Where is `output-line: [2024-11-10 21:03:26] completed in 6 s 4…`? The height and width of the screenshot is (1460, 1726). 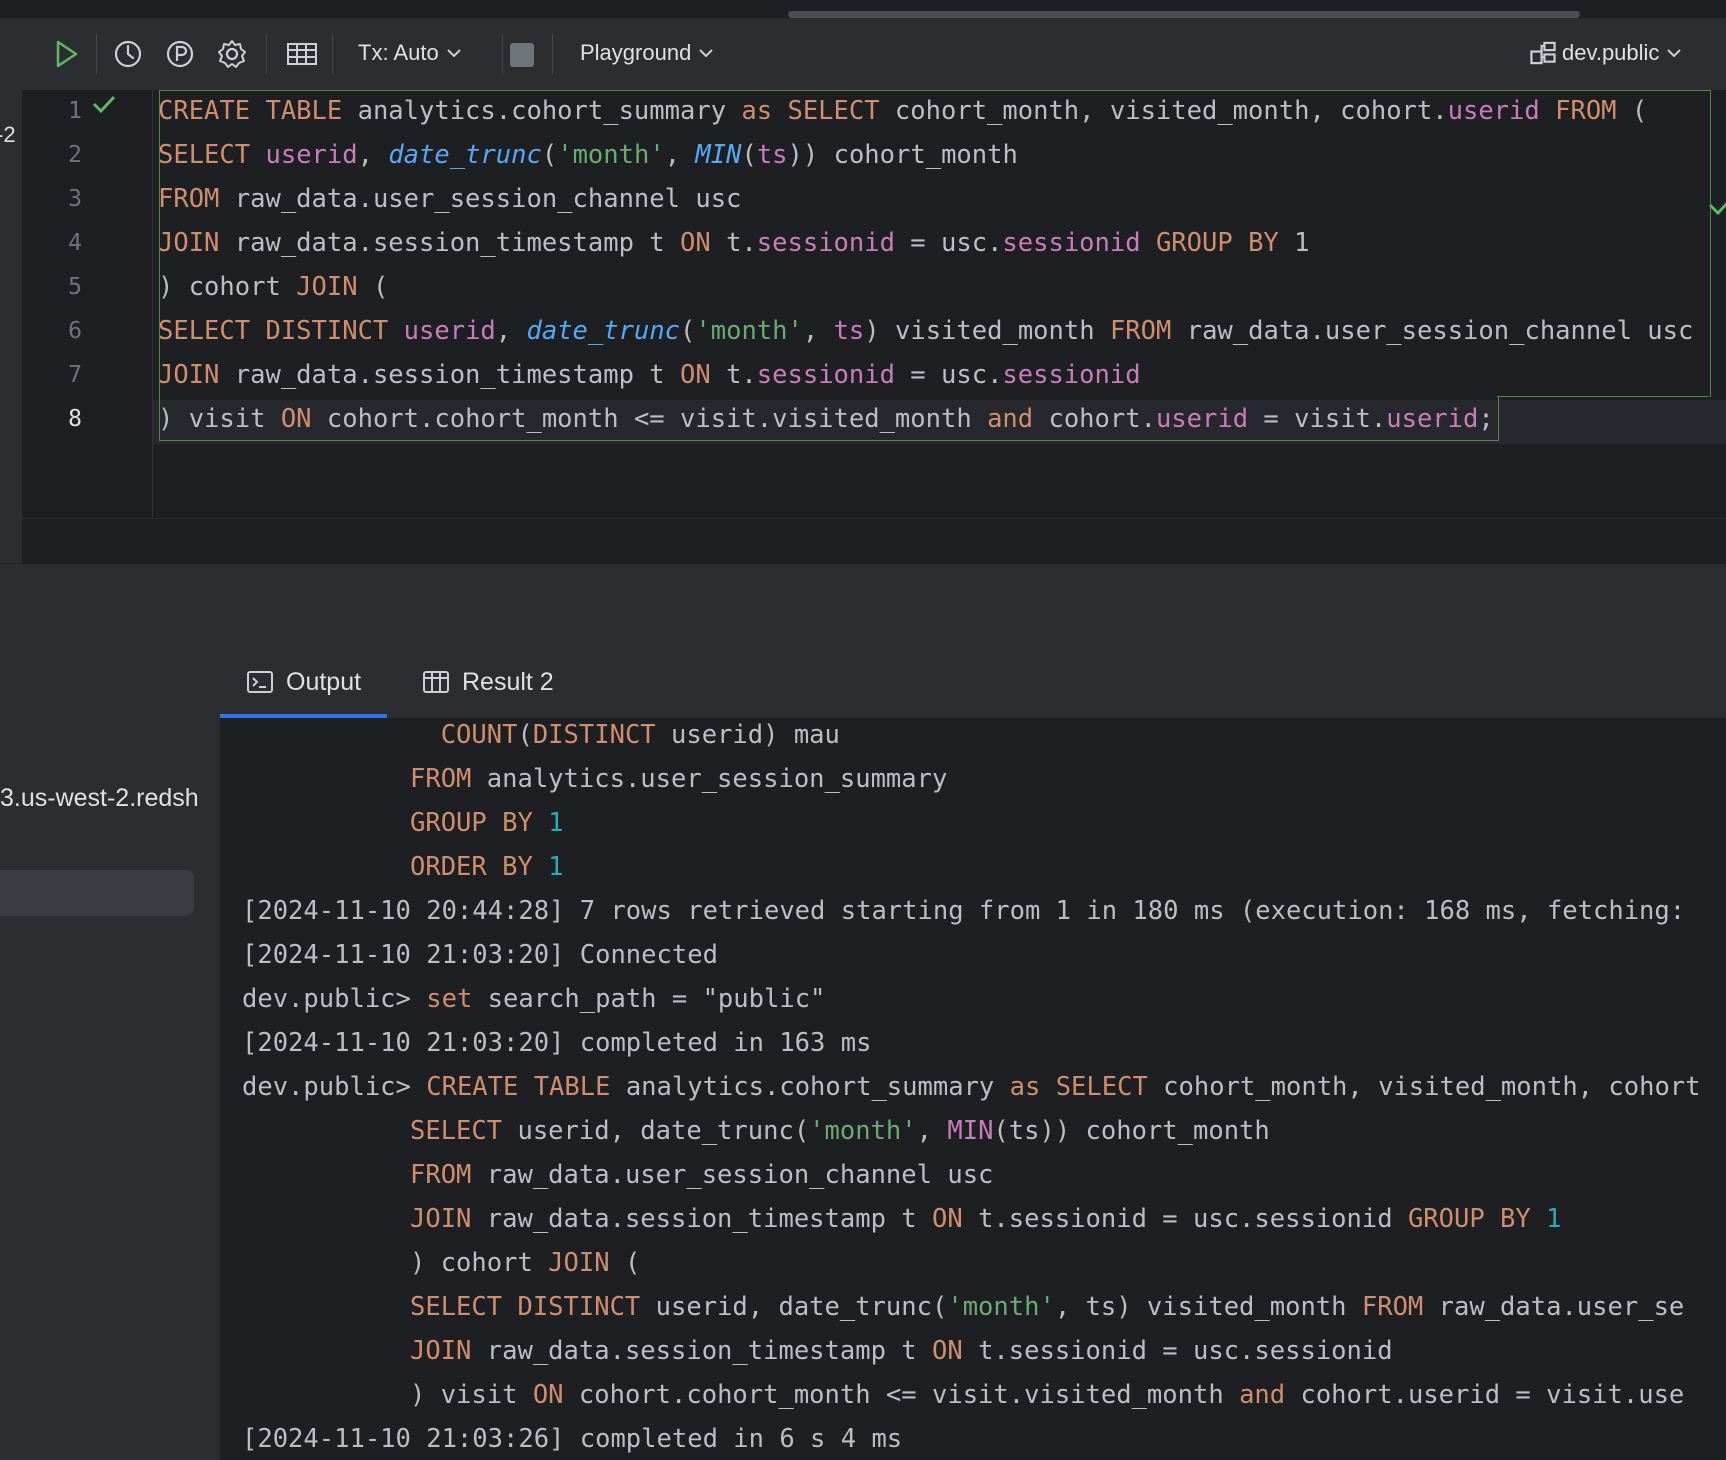 output-line: [2024-11-10 21:03:26] completed in 6 s 4… is located at coordinates (572, 1439).